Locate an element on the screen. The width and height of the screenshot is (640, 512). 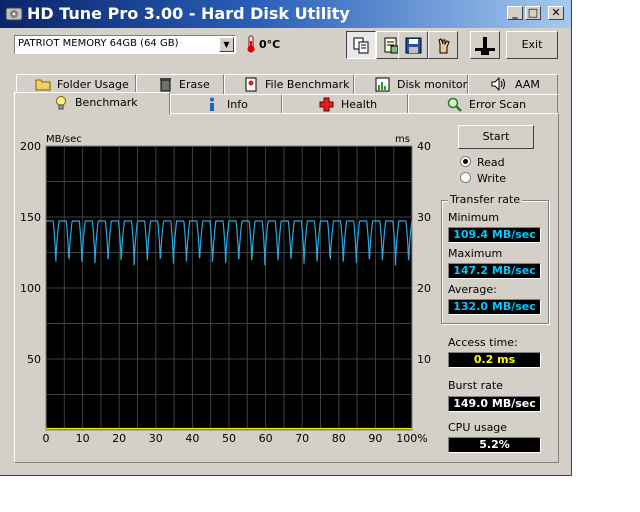
y-left-tick-label: 200 is located at coordinates (30, 146).